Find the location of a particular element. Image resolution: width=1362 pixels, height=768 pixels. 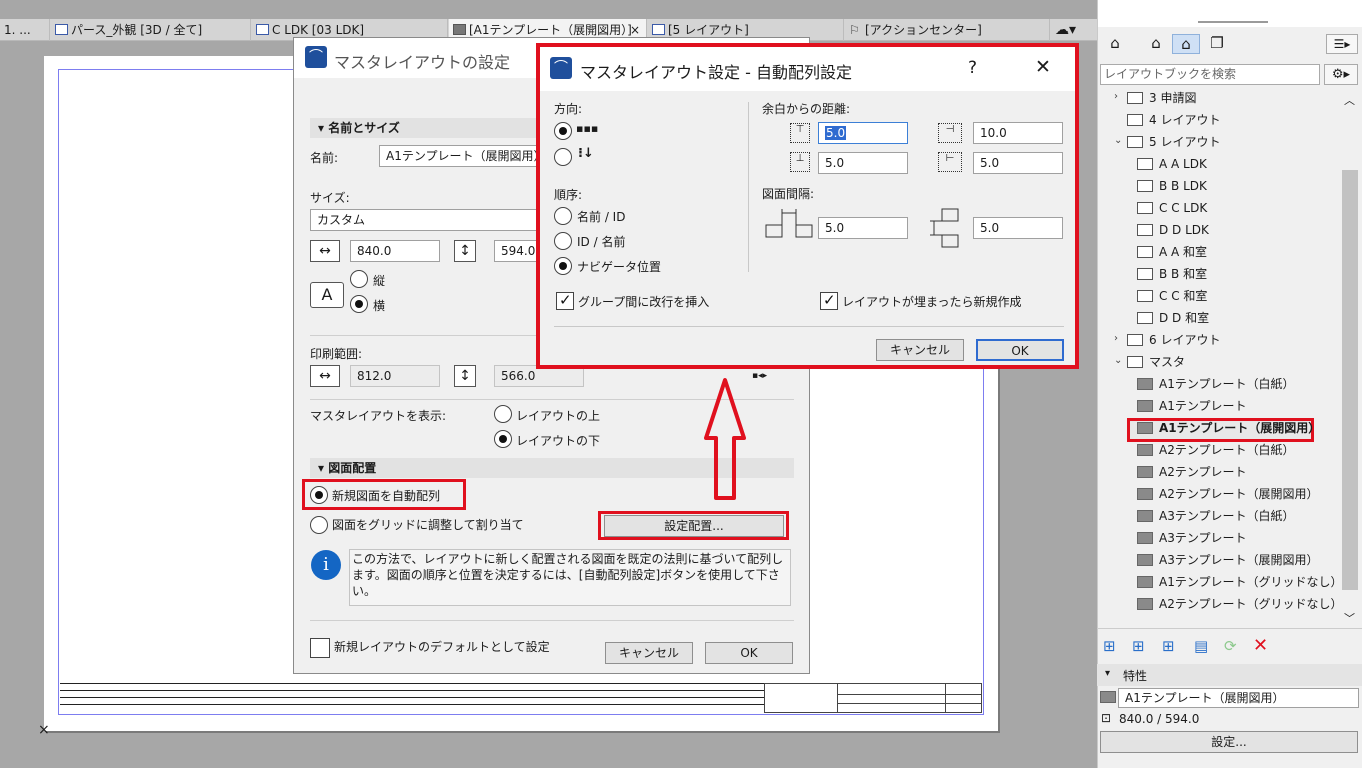

tree-item: 5 レイアウト is located at coordinates (1173, 142).